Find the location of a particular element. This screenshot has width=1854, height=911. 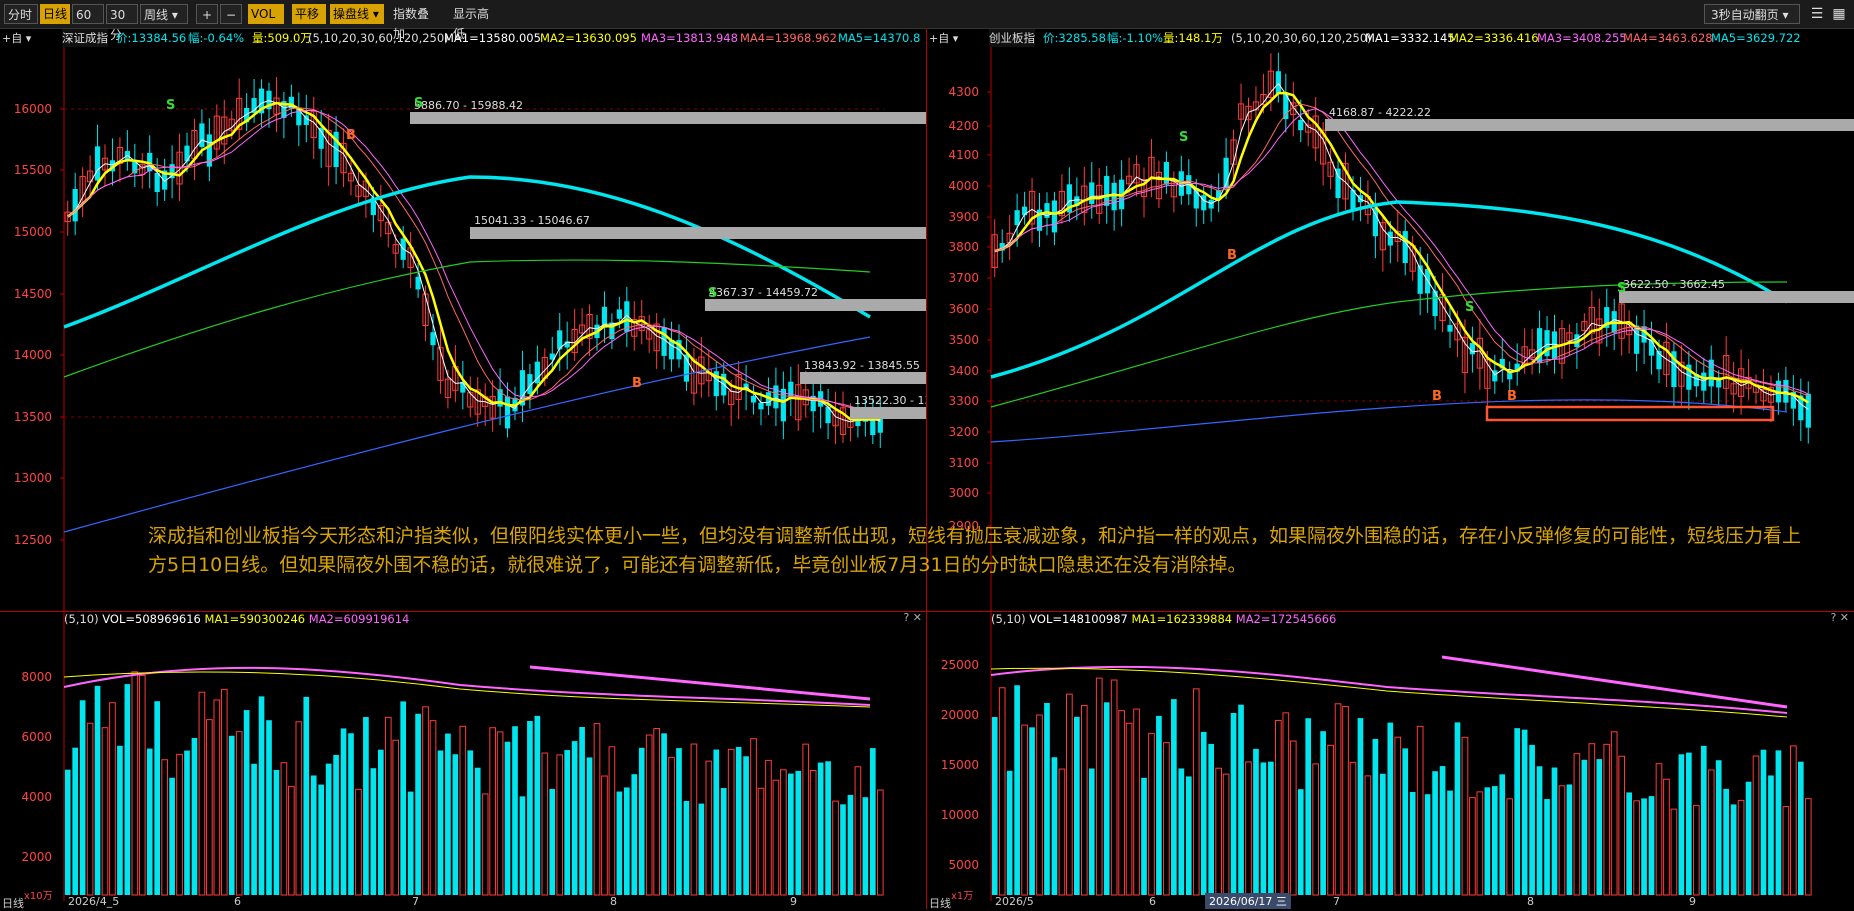

index-overlay-button: 指数叠加 is located at coordinates (416, 22).